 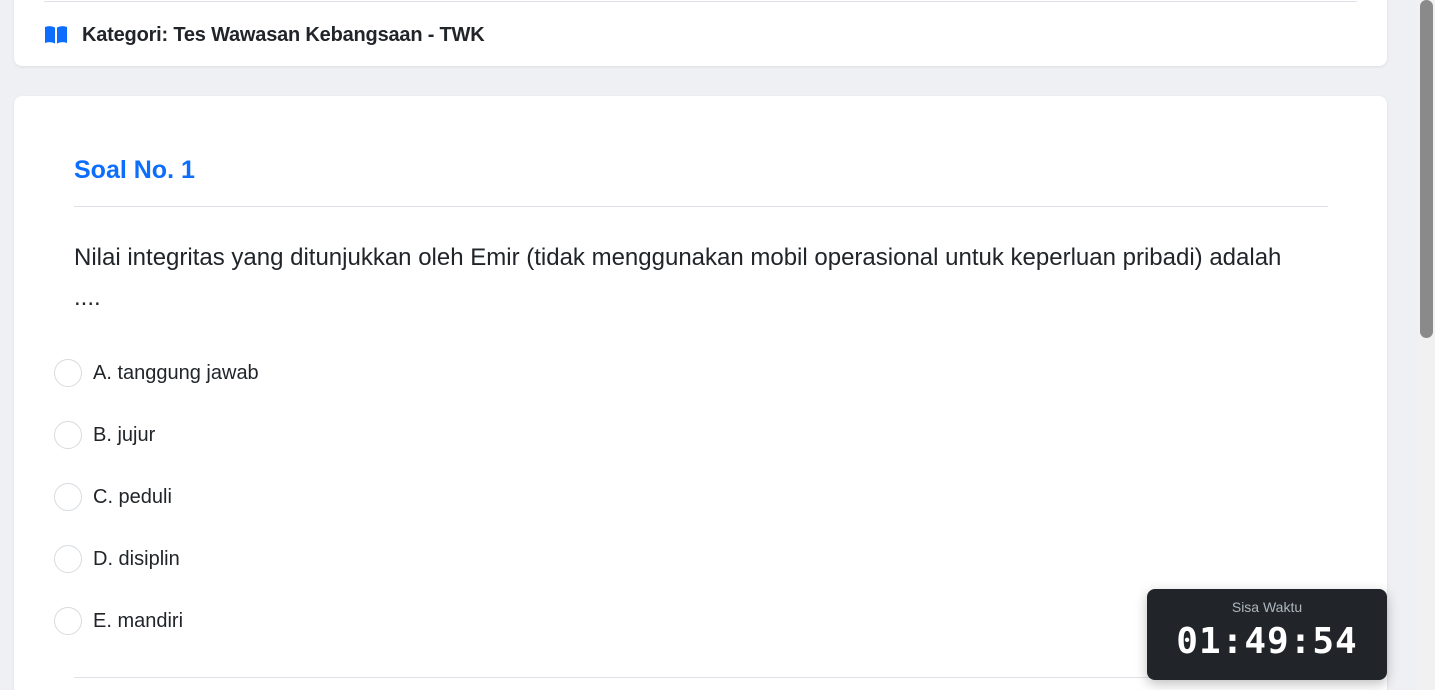 I want to click on option-c-label: C. peduli, so click(x=132, y=497).